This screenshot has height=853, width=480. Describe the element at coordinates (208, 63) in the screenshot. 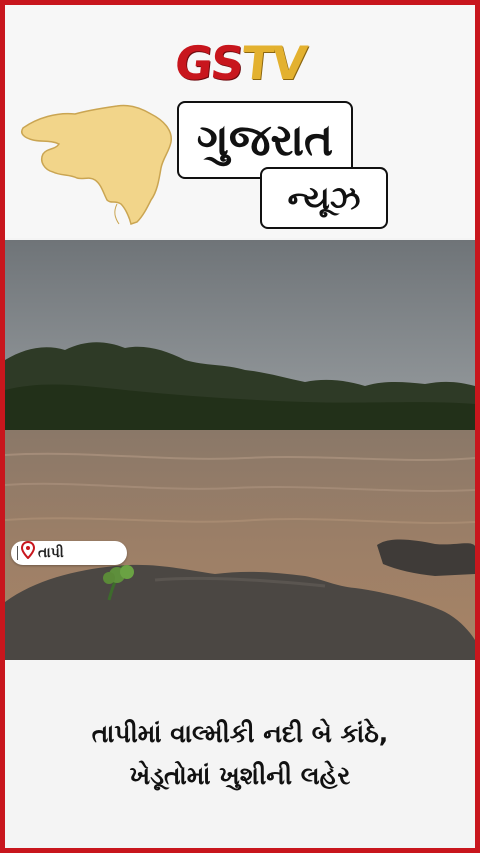

I see `logo-gs-text: GS` at that location.